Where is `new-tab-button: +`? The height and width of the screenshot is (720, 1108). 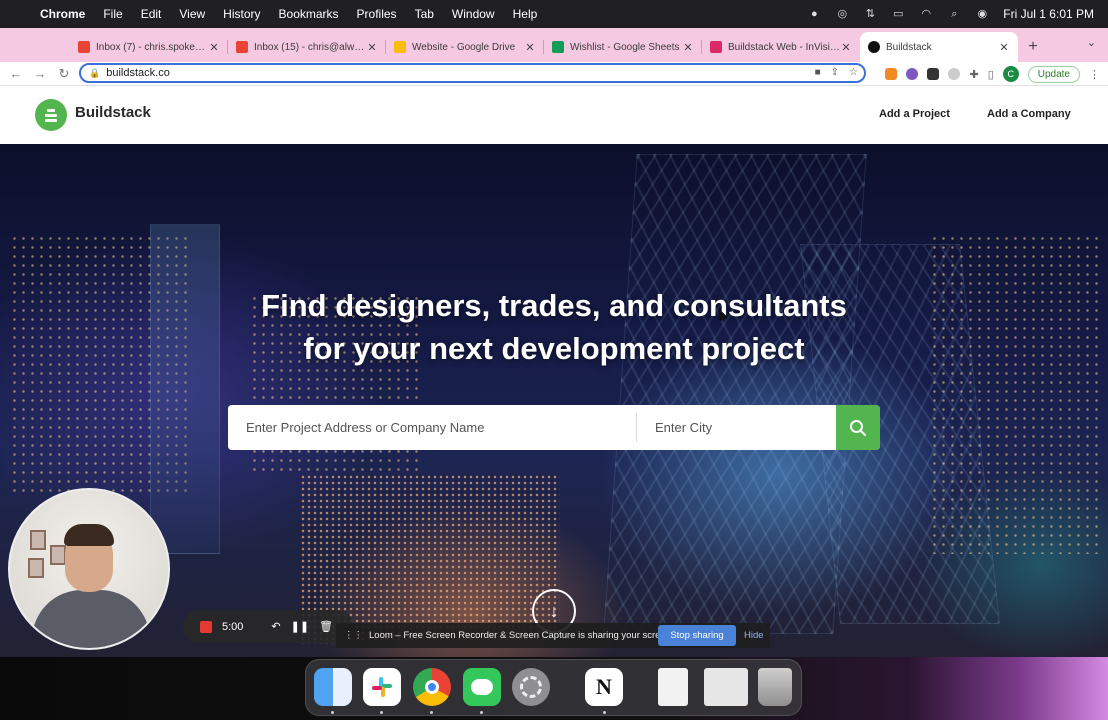
new-tab-button: + is located at coordinates (1033, 47).